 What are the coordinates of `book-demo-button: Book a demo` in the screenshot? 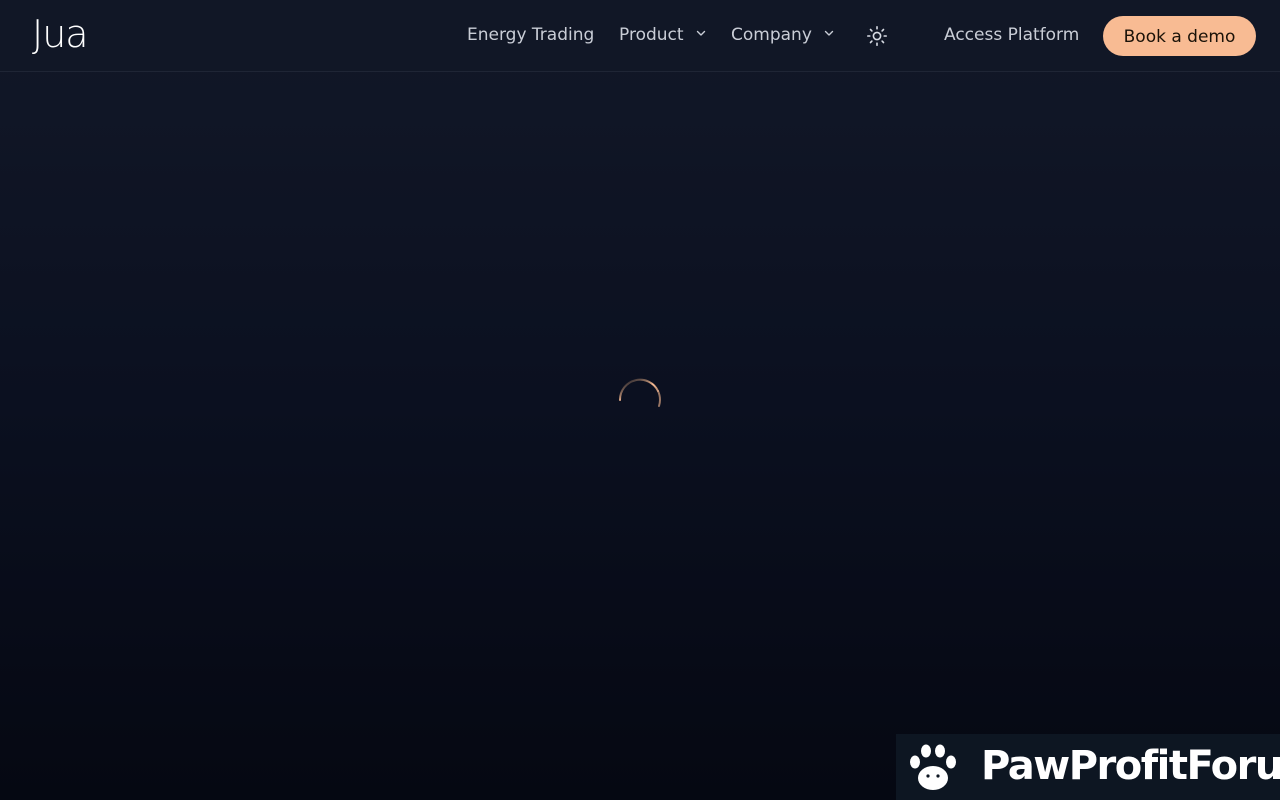 It's located at (1179, 36).